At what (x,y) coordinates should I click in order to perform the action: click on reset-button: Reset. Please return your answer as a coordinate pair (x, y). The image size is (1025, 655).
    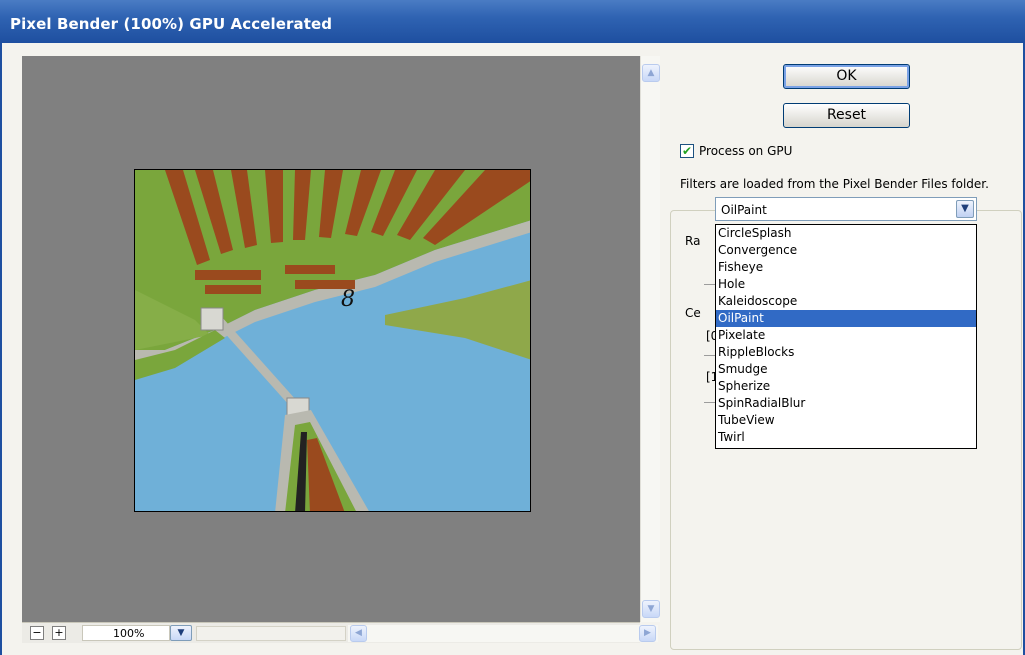
    Looking at the image, I should click on (846, 115).